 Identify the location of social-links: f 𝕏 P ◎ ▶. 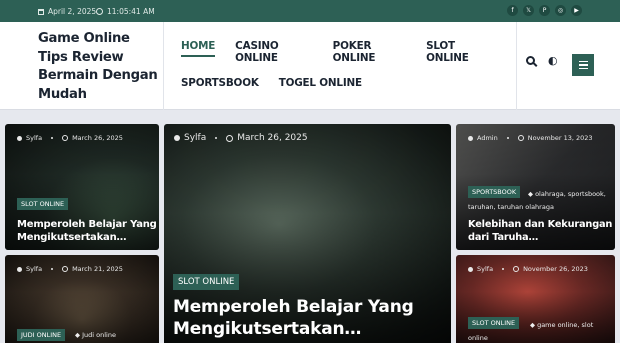
(544, 10).